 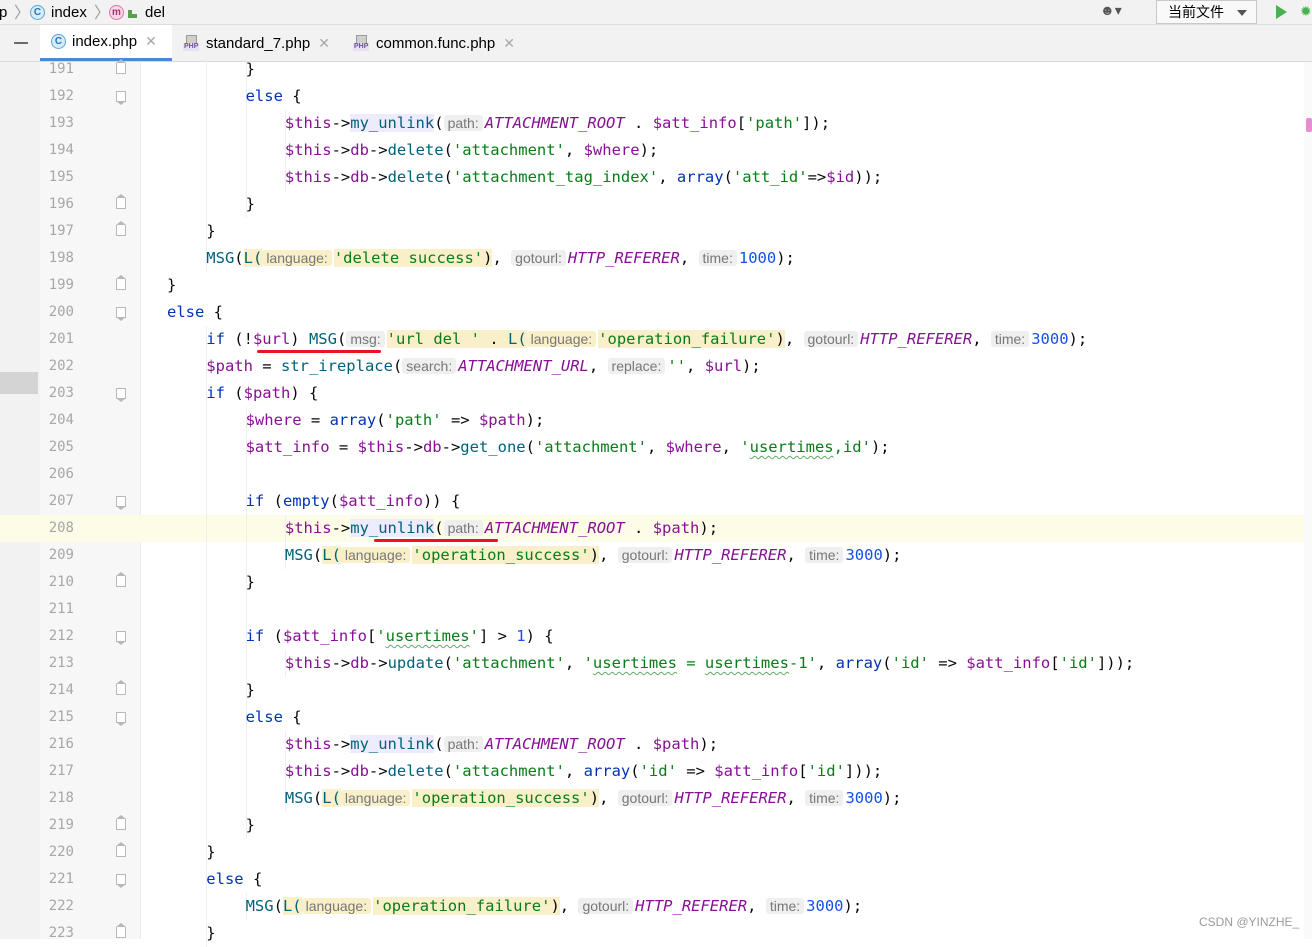 What do you see at coordinates (57, 501) in the screenshot?
I see `line-number: 207` at bounding box center [57, 501].